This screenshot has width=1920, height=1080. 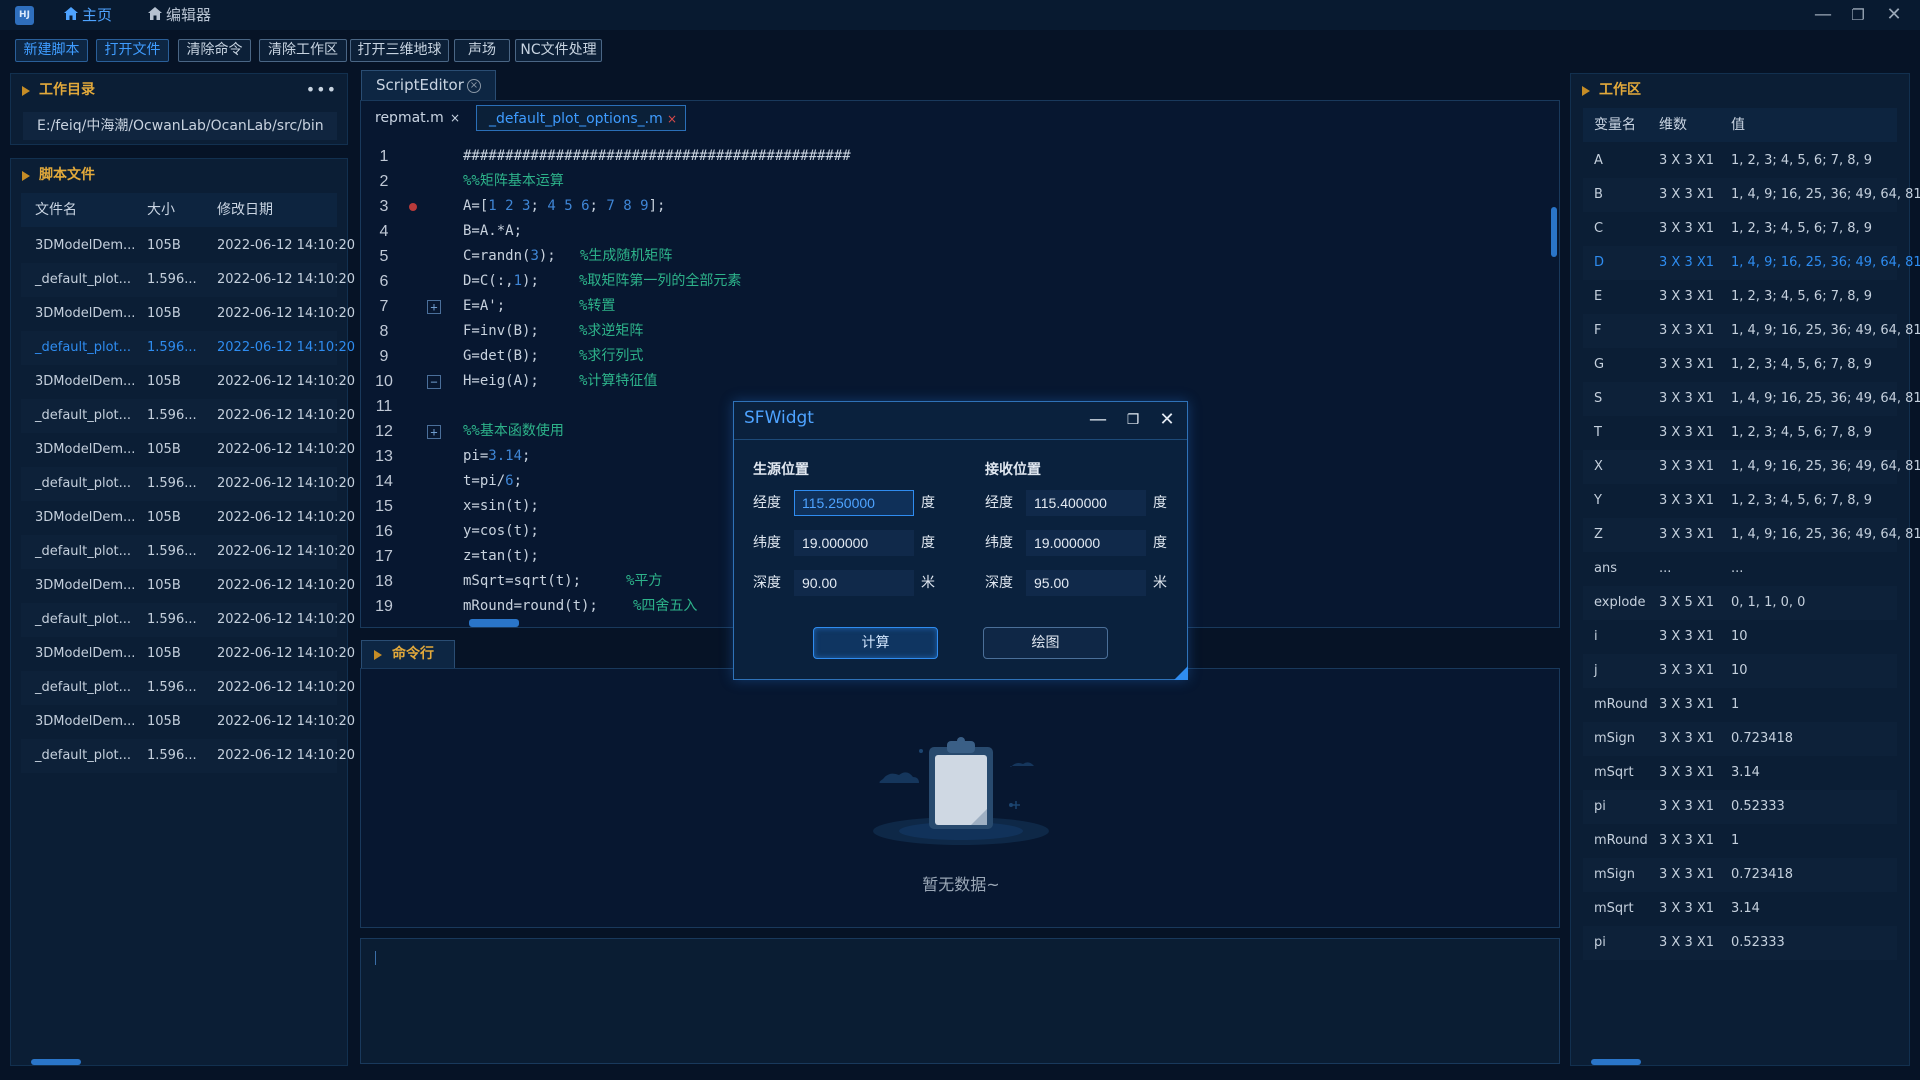 What do you see at coordinates (1751, 263) in the screenshot?
I see `variable-row: D 3 X 3 X1 1, 4, 9; 16, 25, 36; 49, 64, 81` at bounding box center [1751, 263].